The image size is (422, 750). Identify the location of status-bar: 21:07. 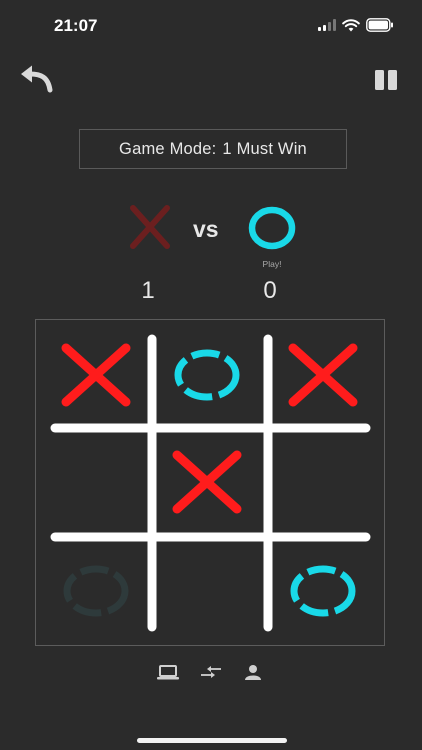
(211, 25).